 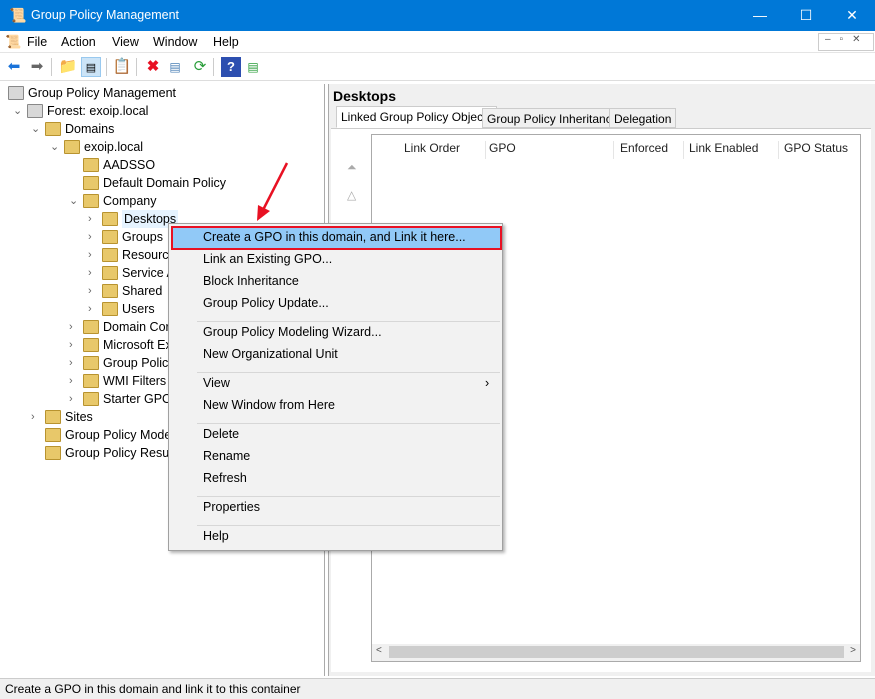 I want to click on up-folder-icon: 📁, so click(x=68, y=67).